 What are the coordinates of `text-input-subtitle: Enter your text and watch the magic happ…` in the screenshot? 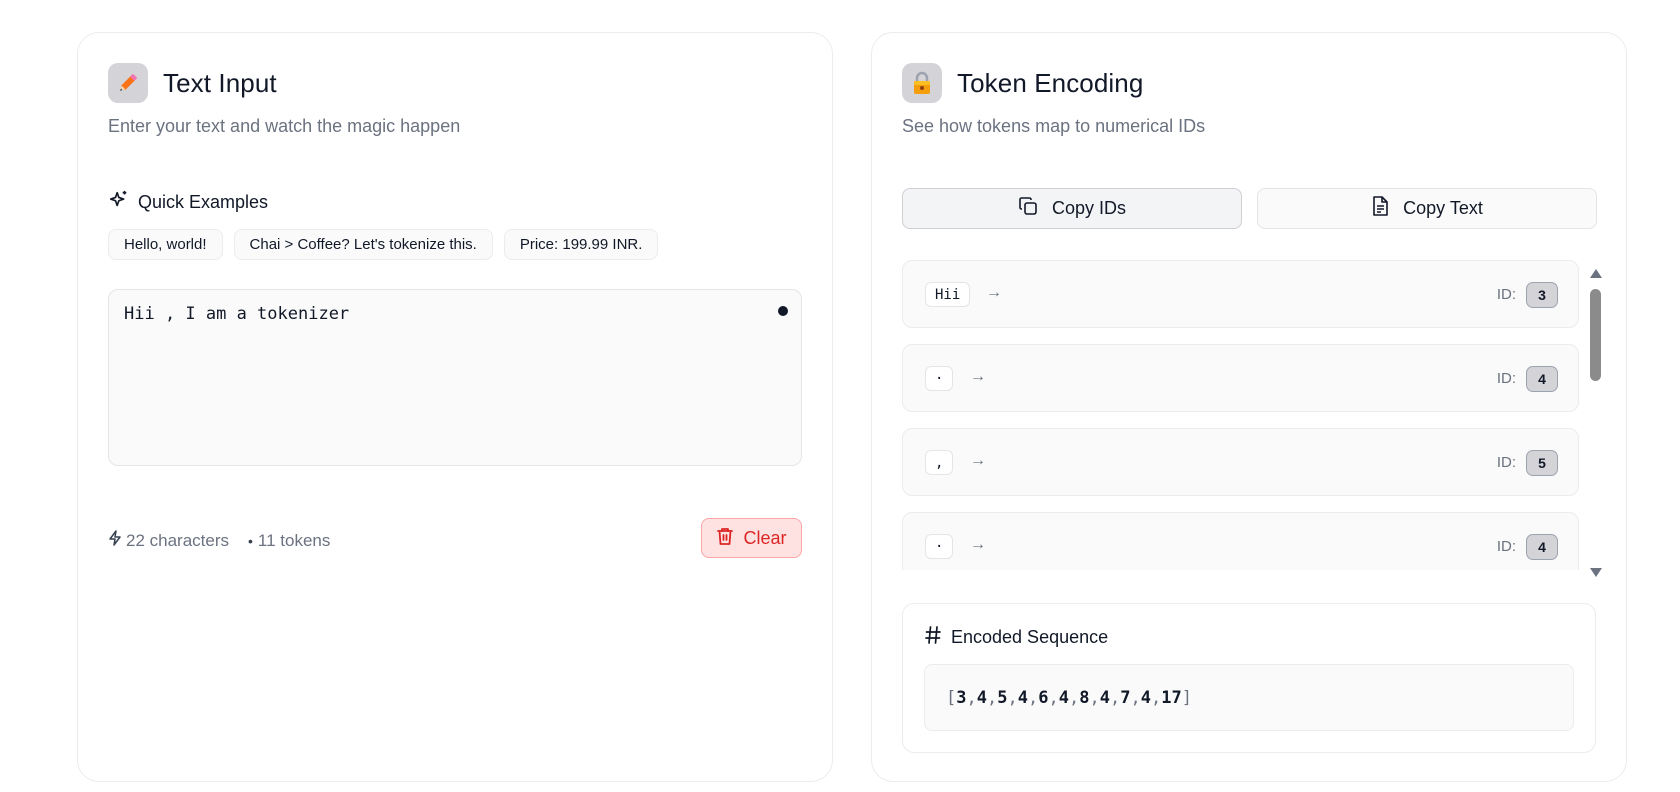 It's located at (284, 126).